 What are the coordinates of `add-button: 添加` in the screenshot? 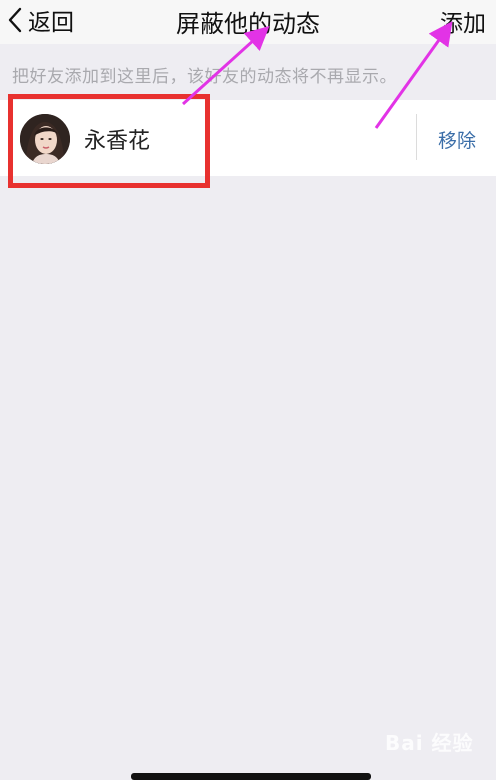 It's located at (463, 21).